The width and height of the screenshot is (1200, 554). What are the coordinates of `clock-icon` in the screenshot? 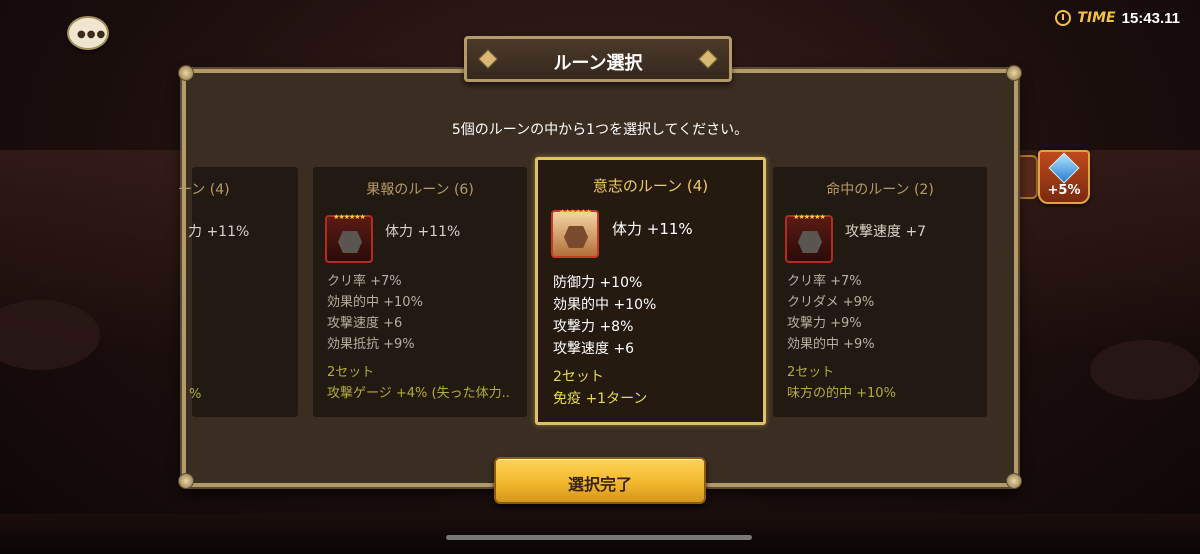 It's located at (1063, 18).